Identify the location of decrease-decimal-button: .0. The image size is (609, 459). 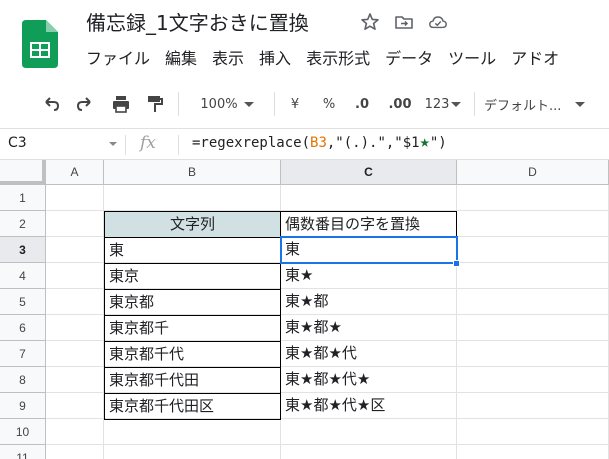
(362, 104).